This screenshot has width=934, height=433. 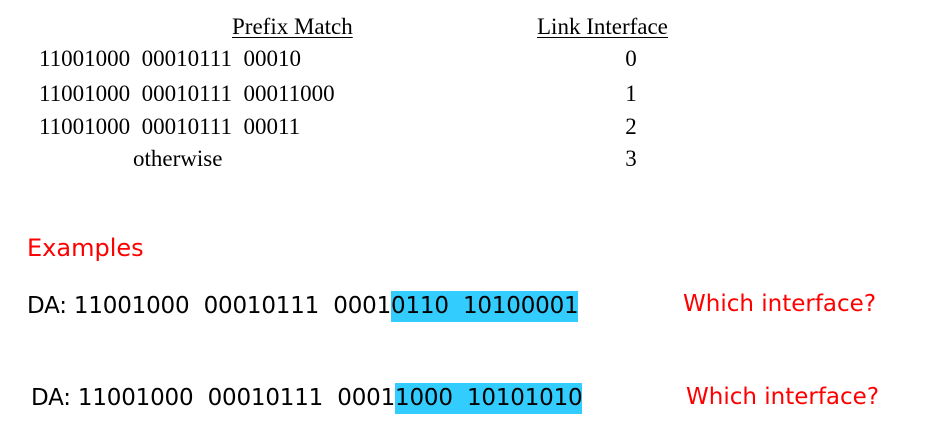 What do you see at coordinates (631, 58) in the screenshot?
I see `table-row-interface: 0` at bounding box center [631, 58].